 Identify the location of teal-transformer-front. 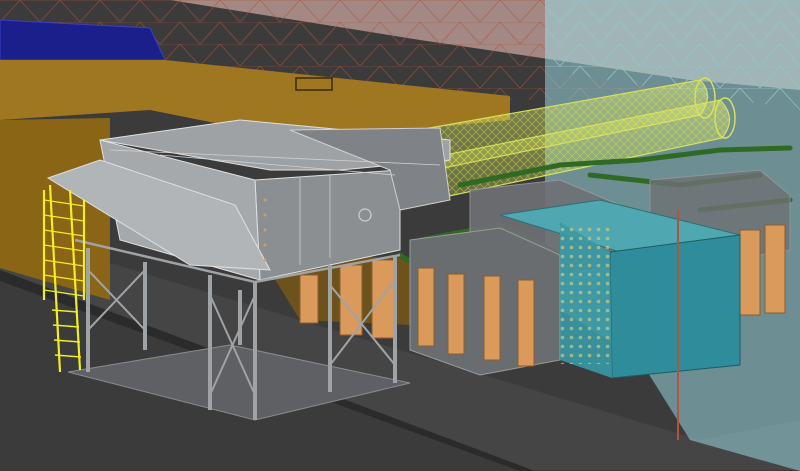
(675, 306).